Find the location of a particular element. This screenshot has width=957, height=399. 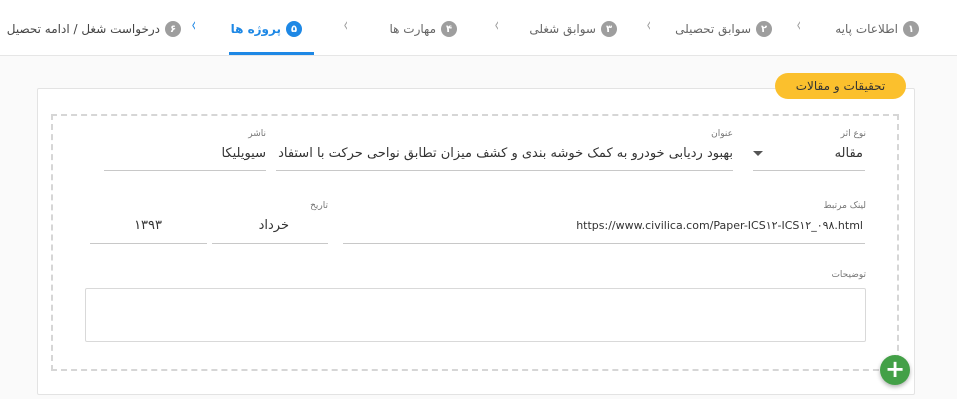

year-select: ۱۳۹۳ is located at coordinates (126, 225).